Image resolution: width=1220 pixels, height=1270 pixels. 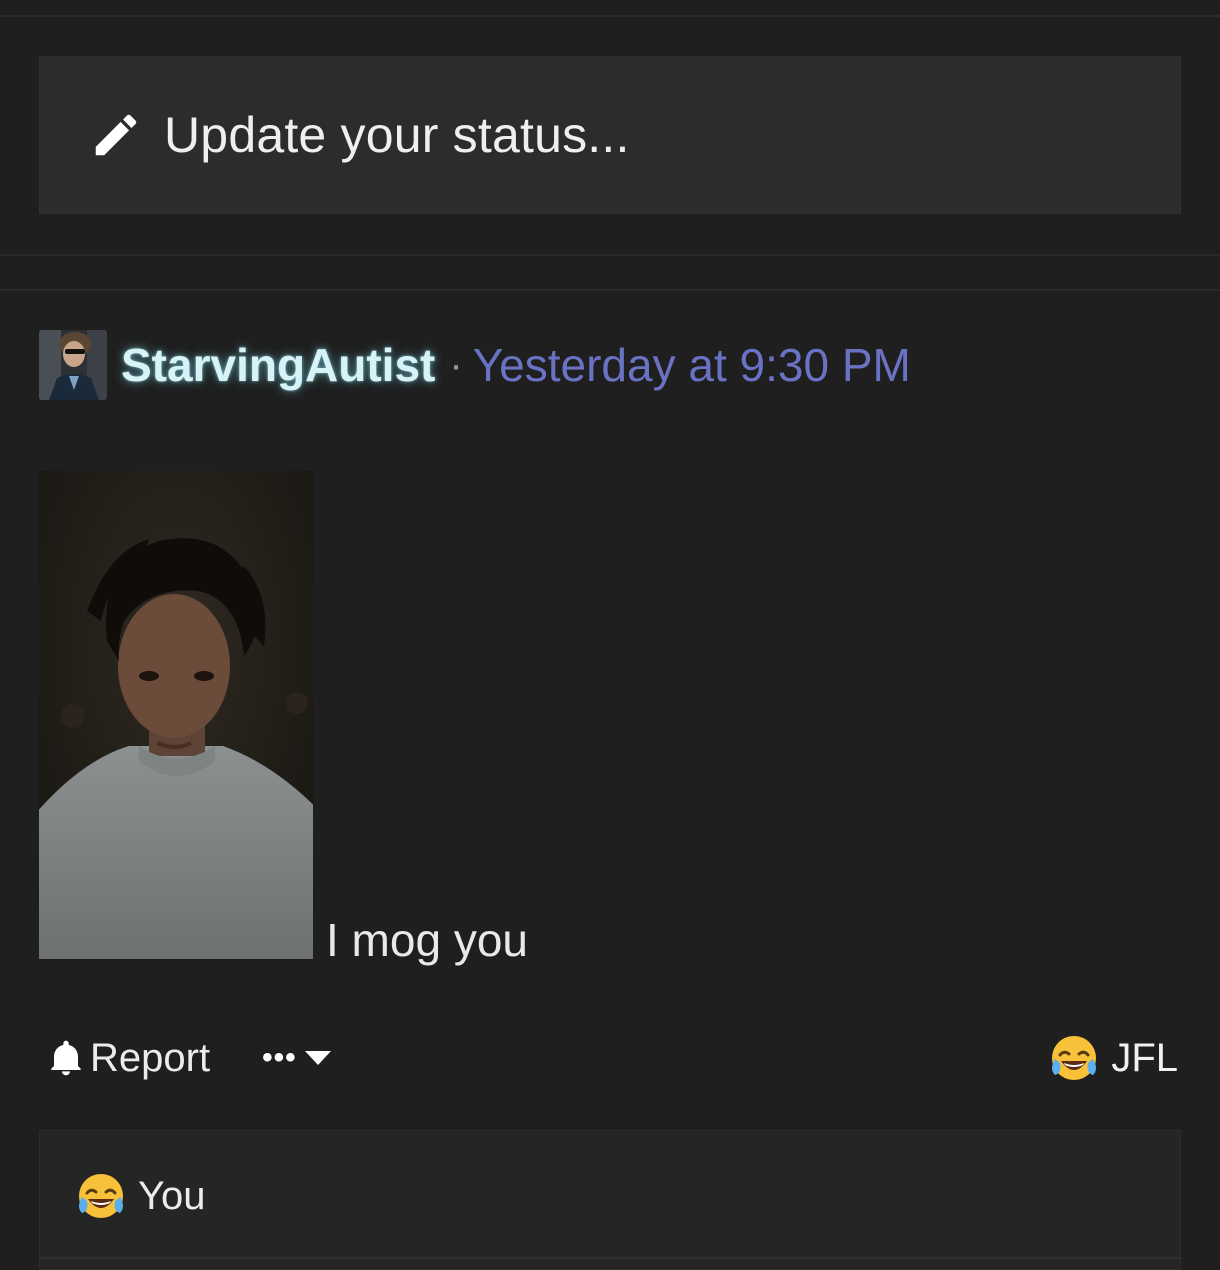 I want to click on avatar, so click(x=73, y=365).